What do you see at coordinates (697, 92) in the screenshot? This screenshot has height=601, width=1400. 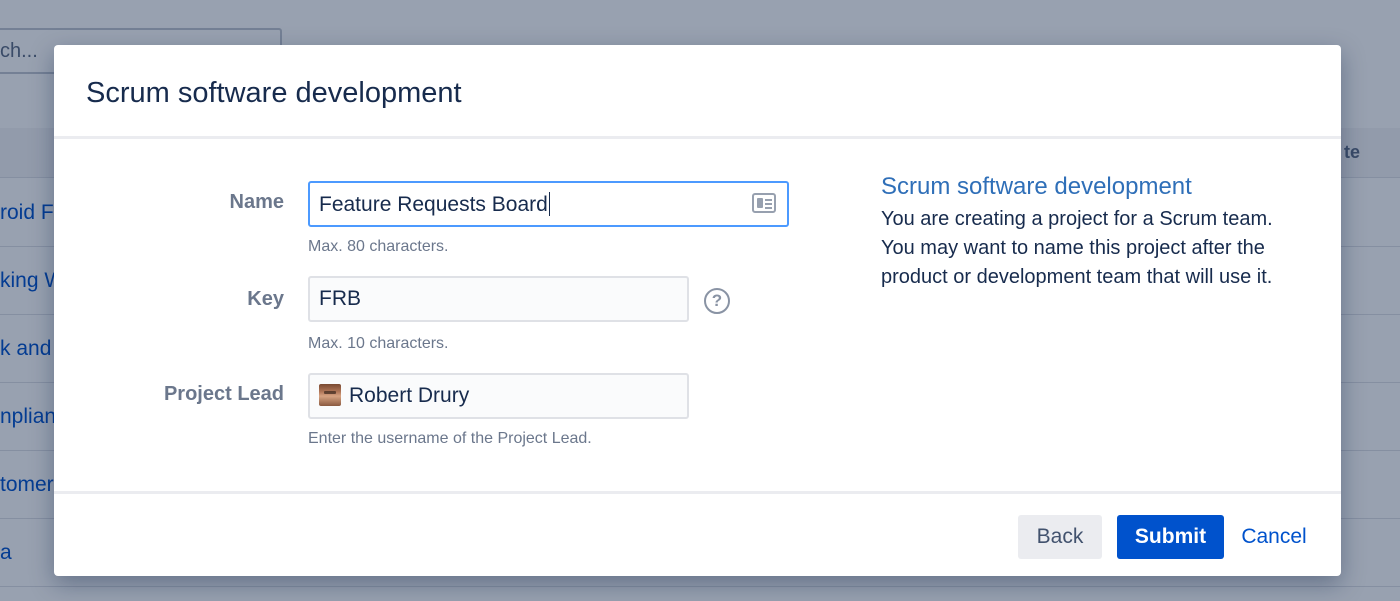 I see `dialog-header: Scrum software development` at bounding box center [697, 92].